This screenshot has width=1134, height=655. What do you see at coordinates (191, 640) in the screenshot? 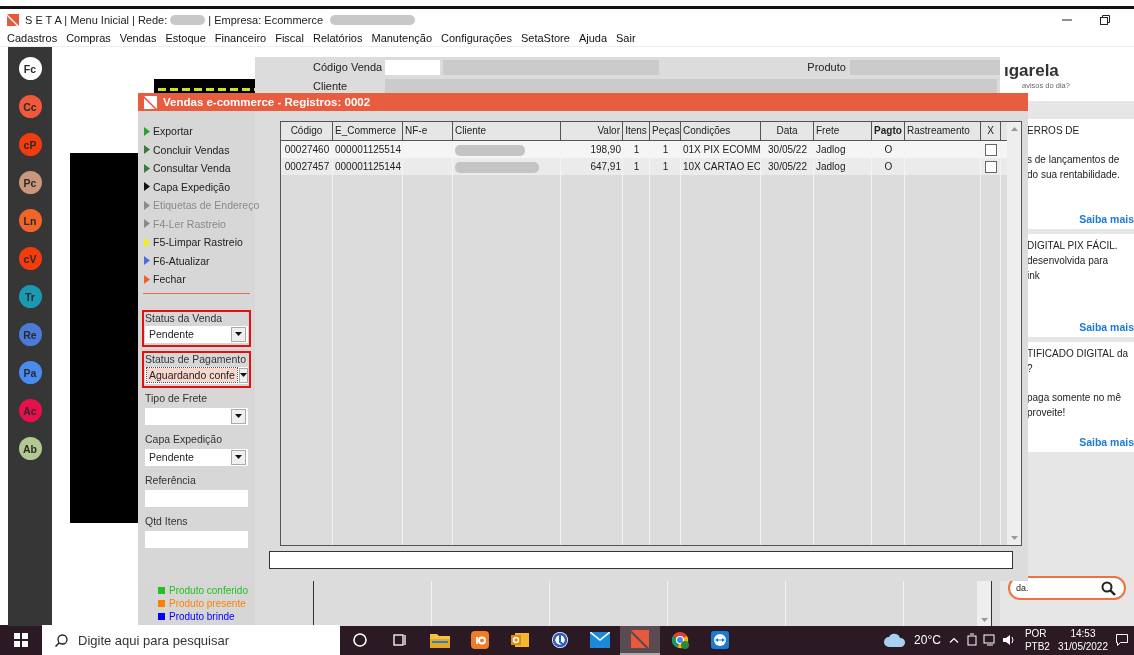
I see `search-field: Digite aqui para pesquisar` at bounding box center [191, 640].